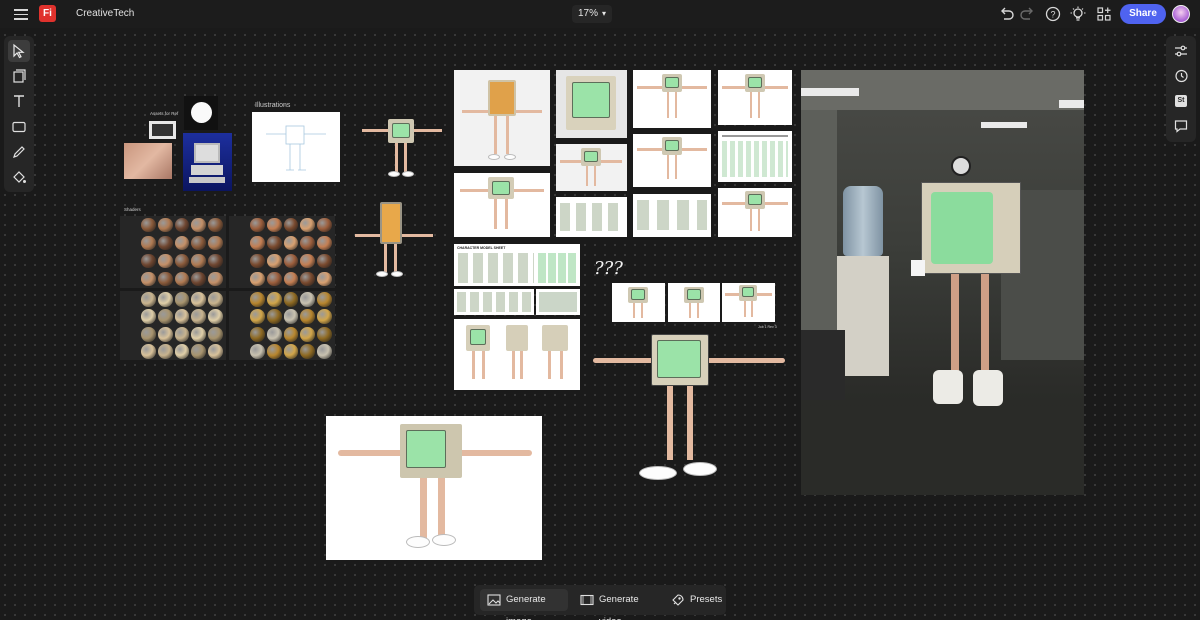  What do you see at coordinates (526, 607) in the screenshot?
I see `generate-image-label: Generate image` at bounding box center [526, 607].